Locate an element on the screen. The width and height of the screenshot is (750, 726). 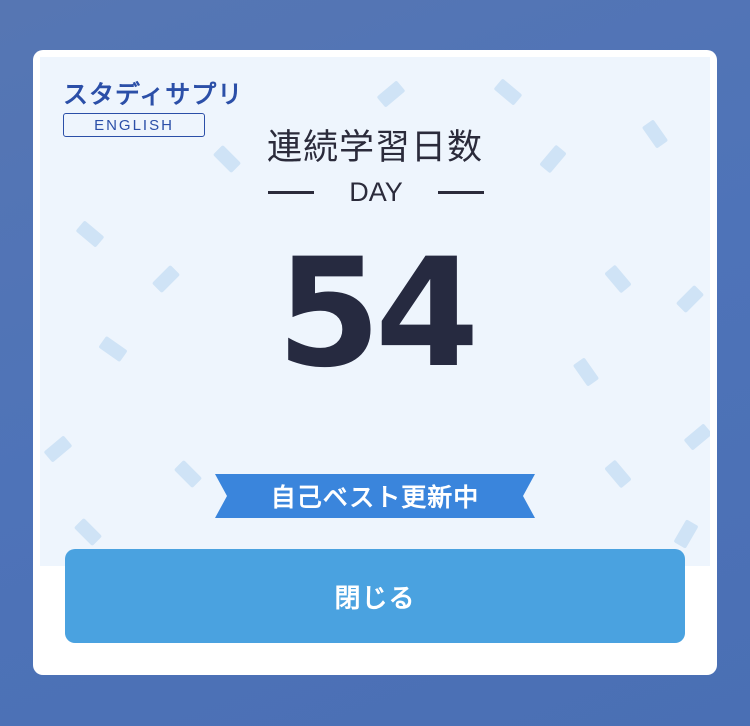
day-label-row: DAY is located at coordinates (376, 192).